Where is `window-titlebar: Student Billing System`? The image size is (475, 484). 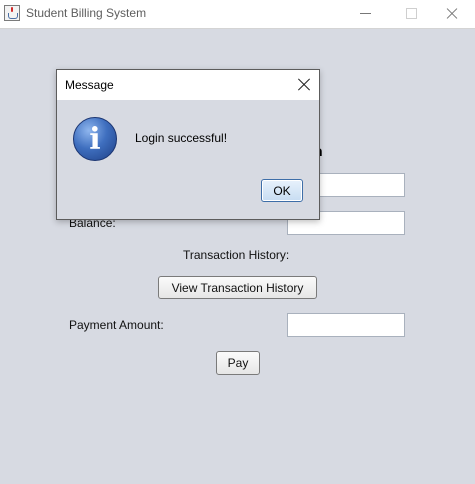 window-titlebar: Student Billing System is located at coordinates (237, 14).